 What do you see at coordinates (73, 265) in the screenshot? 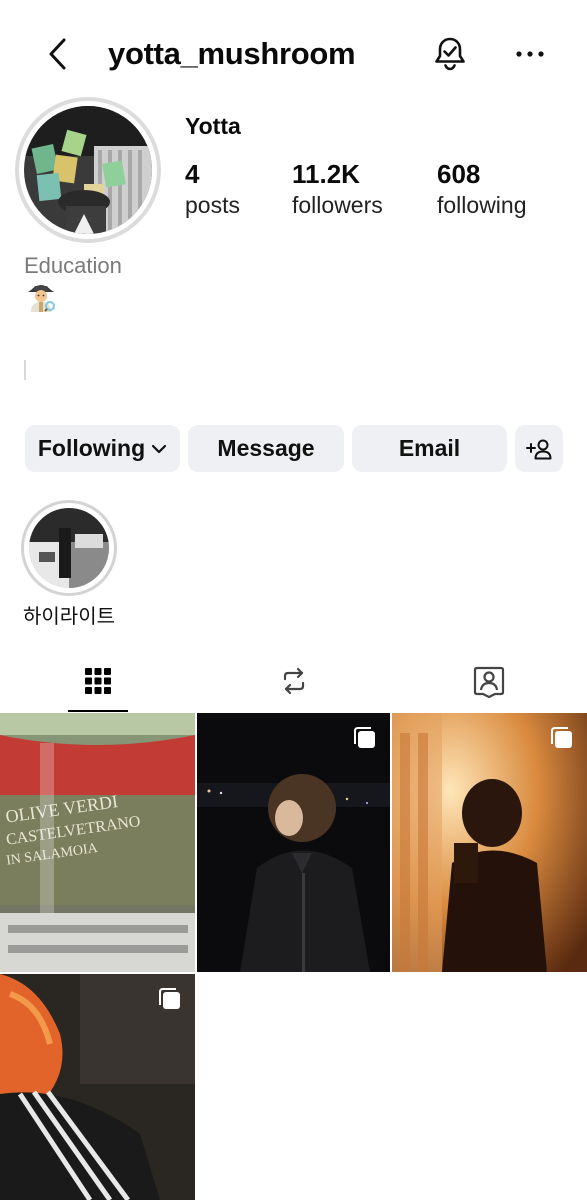
I see `profile-category: Education` at bounding box center [73, 265].